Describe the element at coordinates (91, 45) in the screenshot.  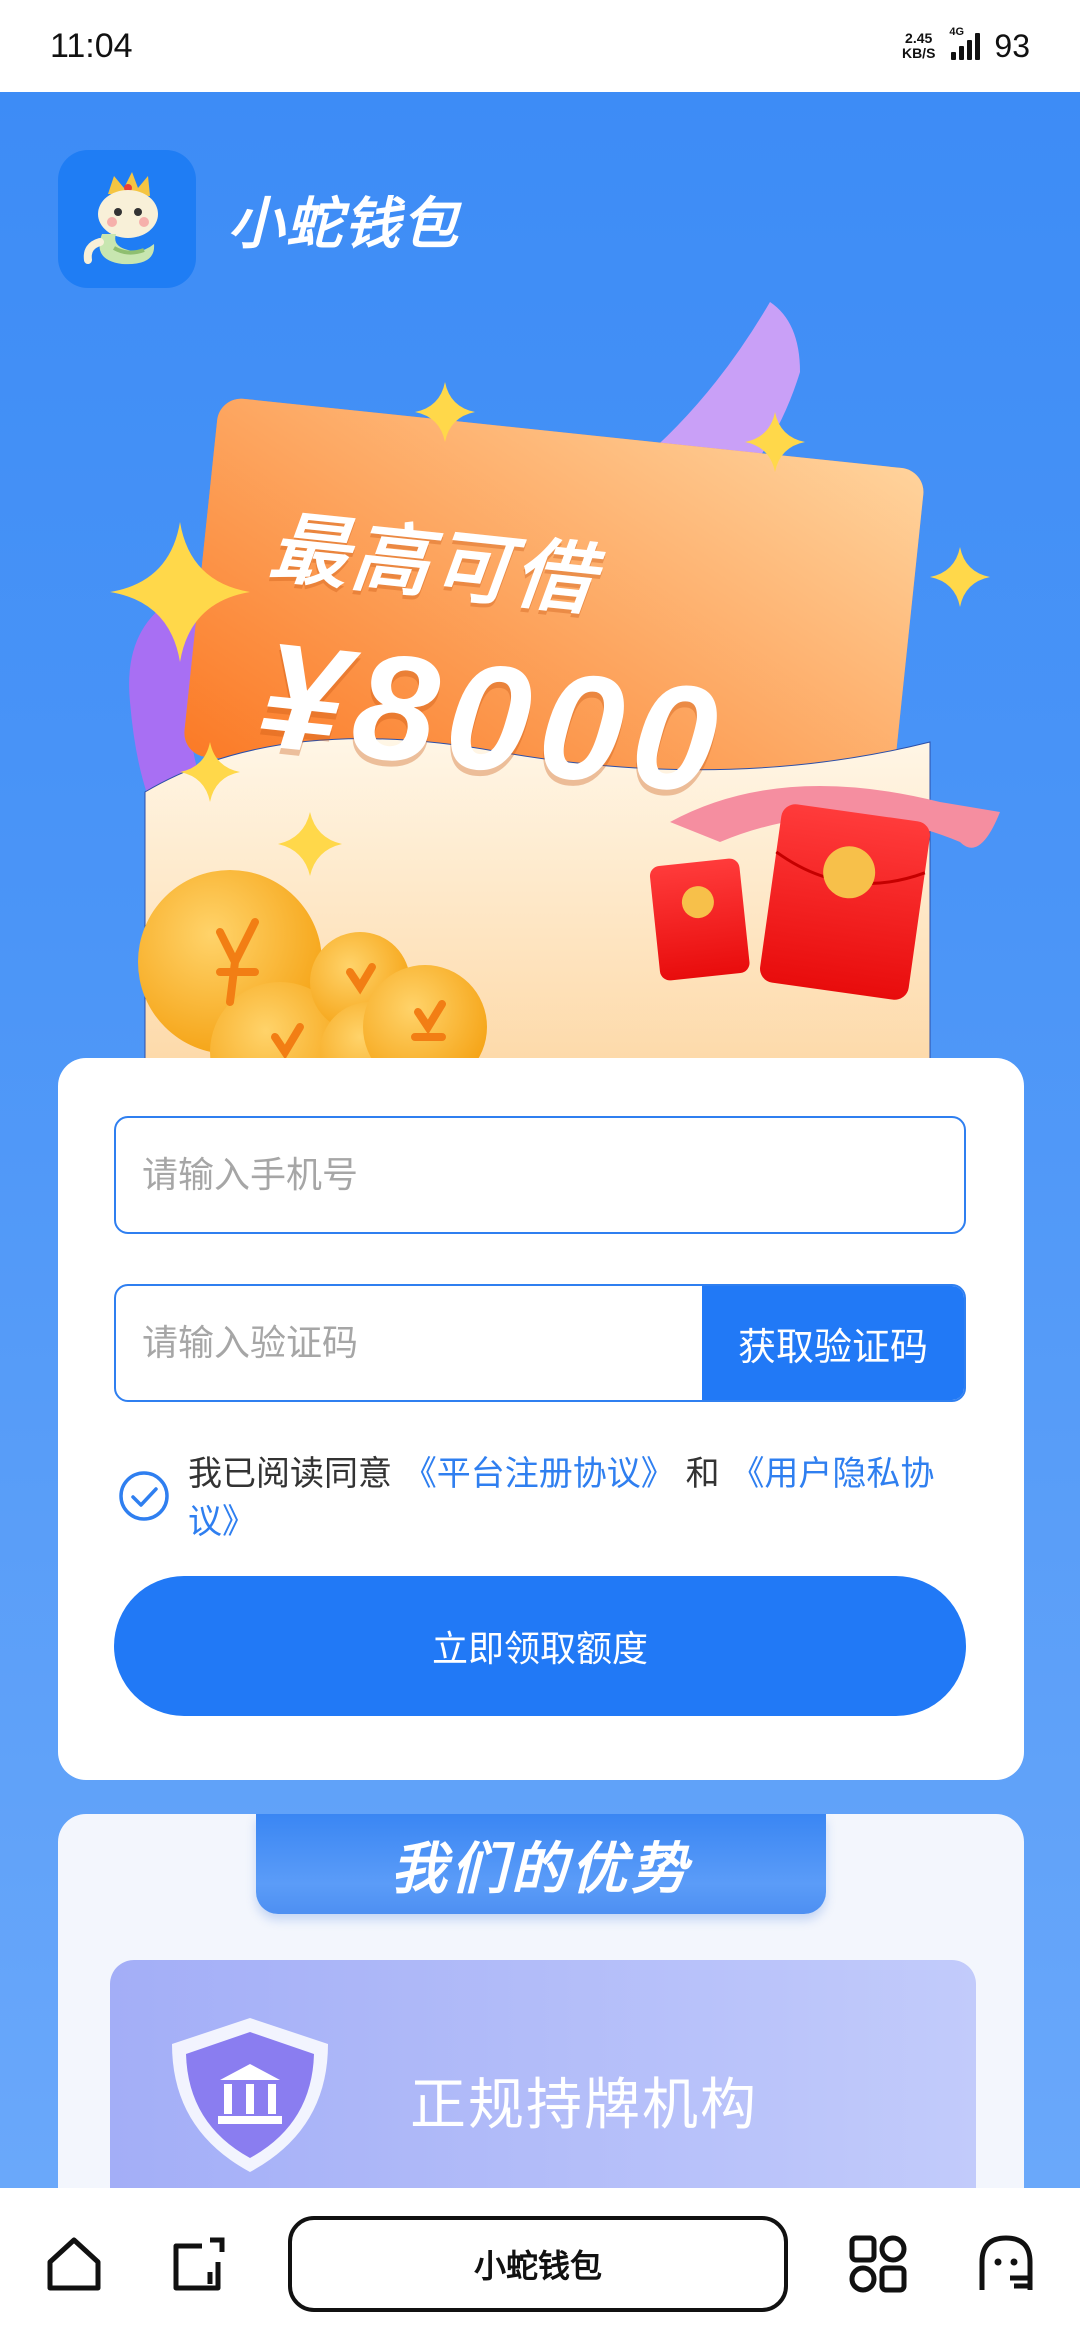
I see `status-time: 11:04` at that location.